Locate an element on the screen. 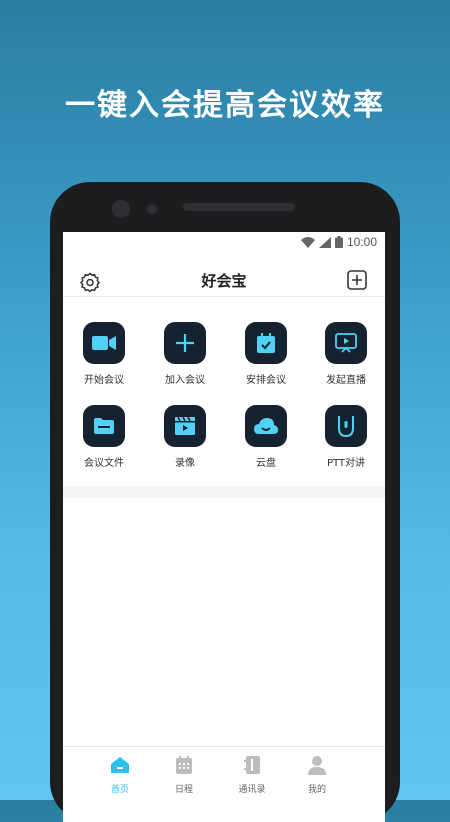 This screenshot has width=450, height=822. front-camera is located at coordinates (121, 209).